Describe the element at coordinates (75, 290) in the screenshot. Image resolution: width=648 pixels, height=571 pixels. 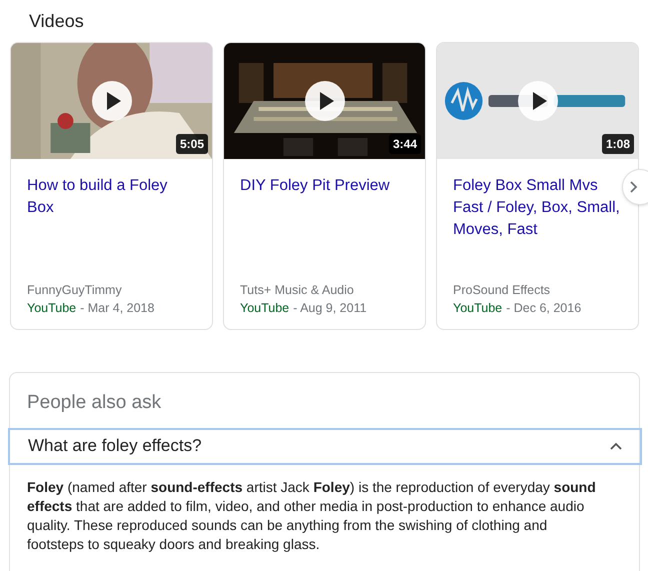
I see `channel-name: FunnyGuyTimmy` at that location.